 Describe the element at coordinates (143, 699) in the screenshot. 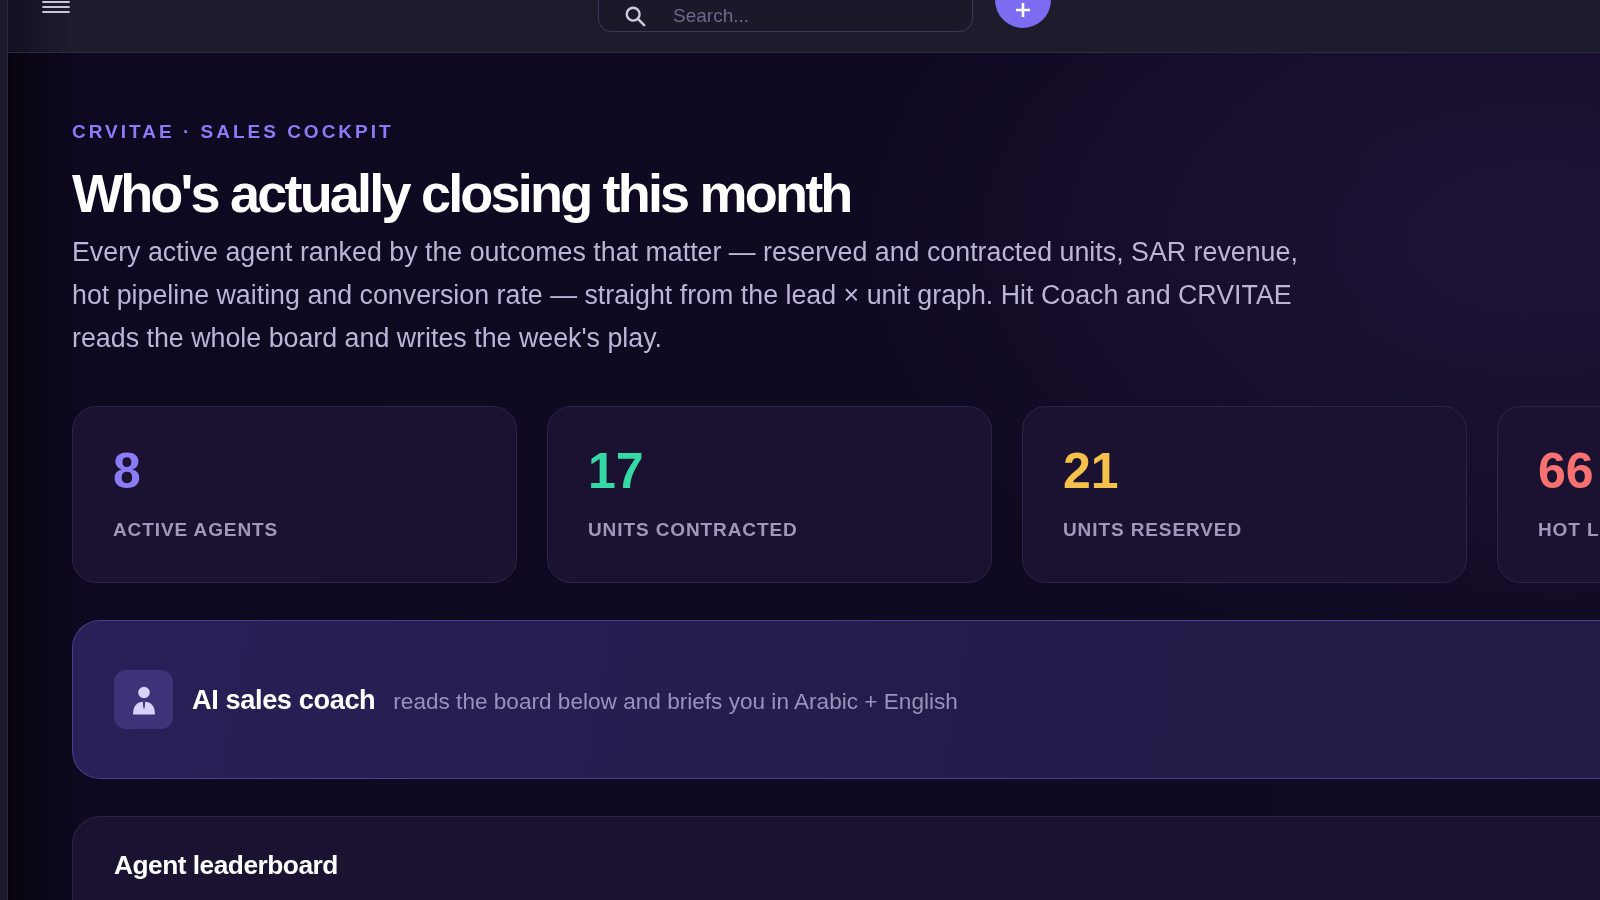

I see `person-icon` at that location.